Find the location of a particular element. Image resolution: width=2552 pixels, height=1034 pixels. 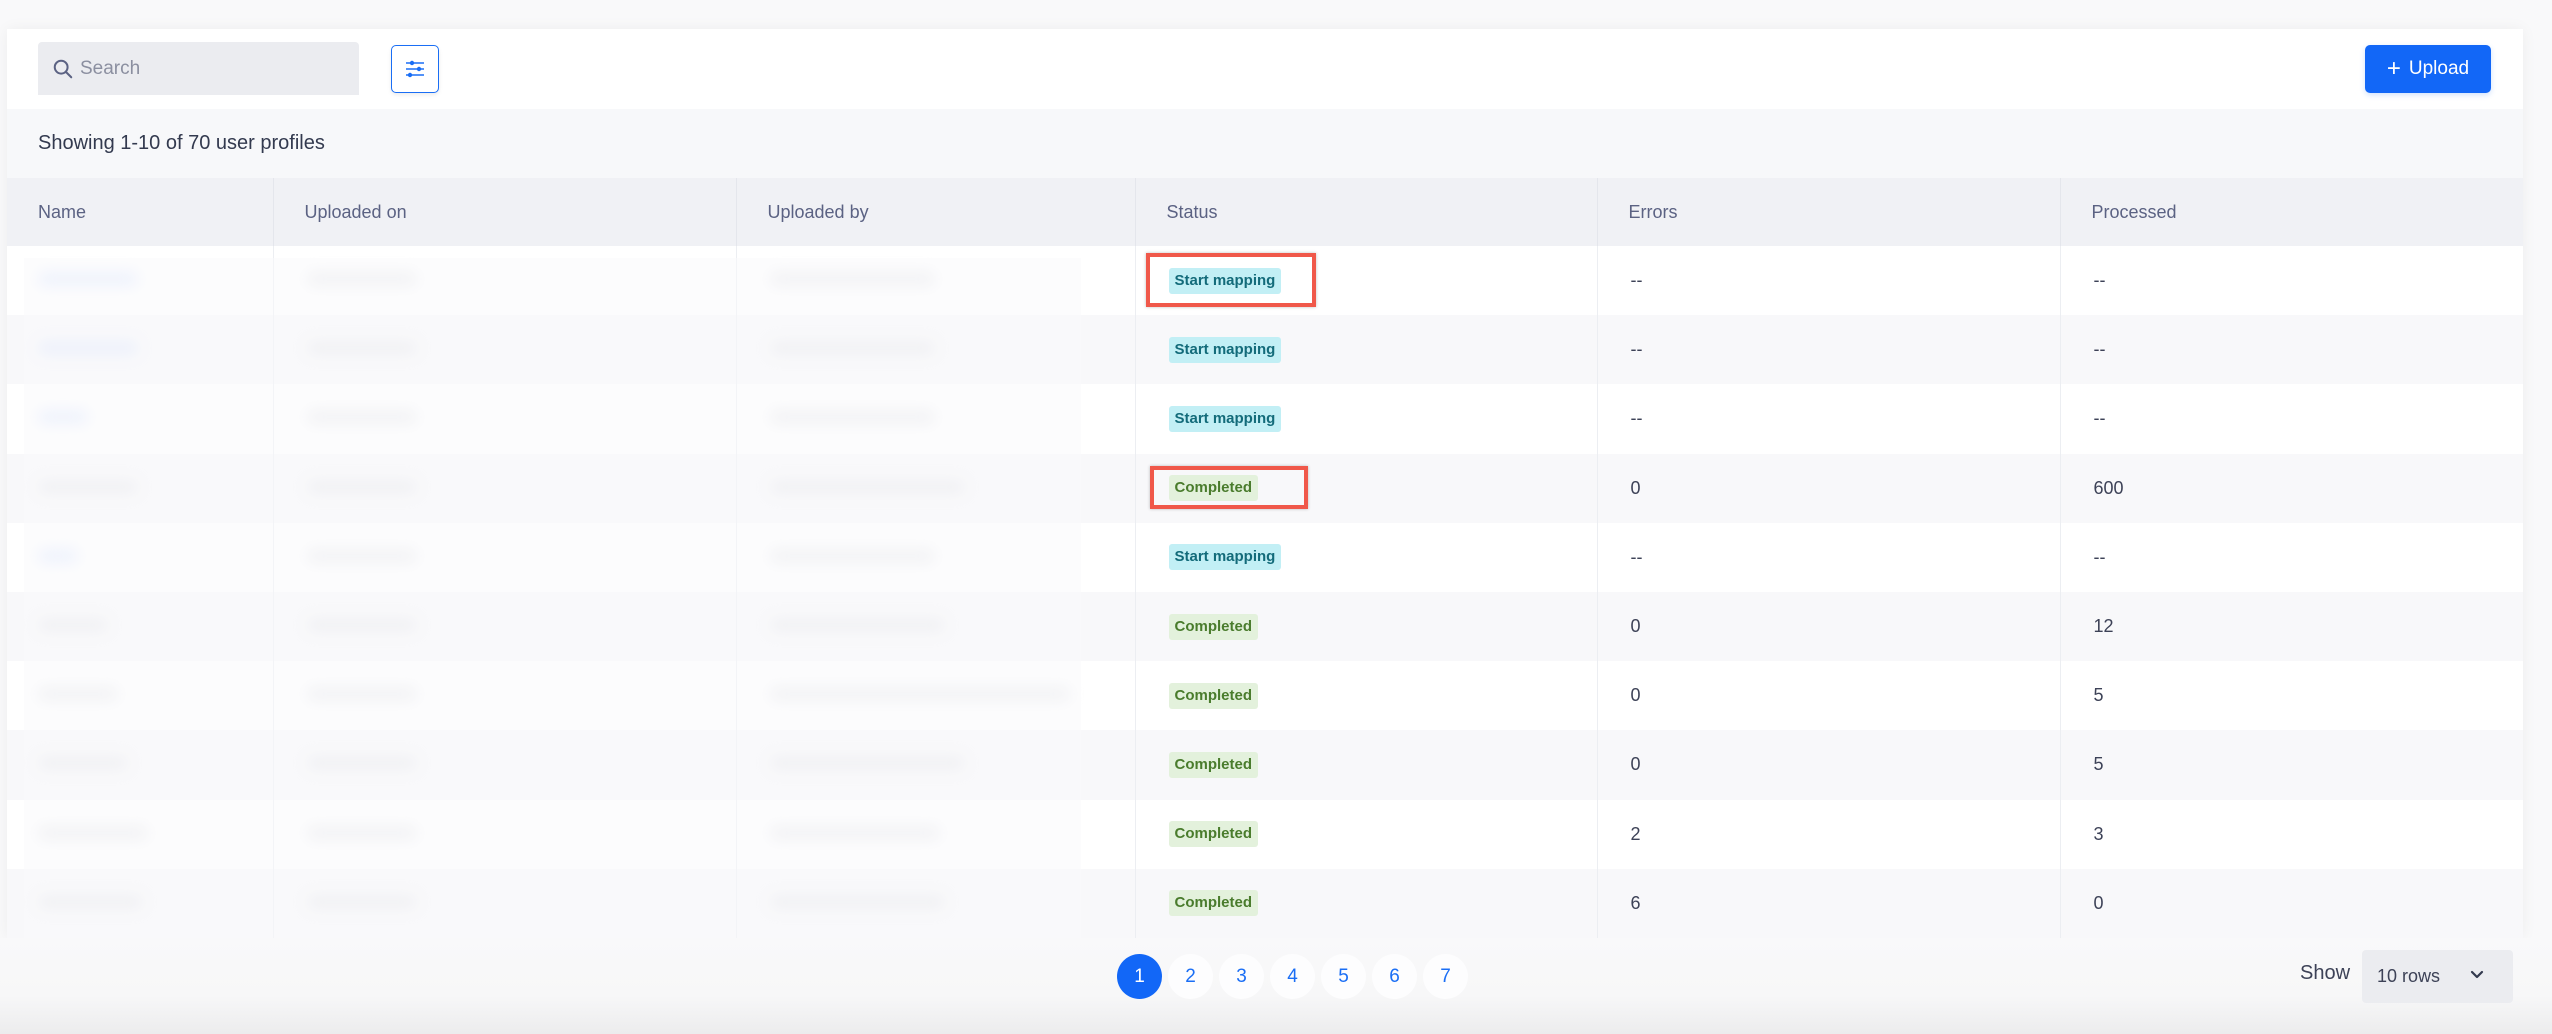

table-row: Completed 0 600 is located at coordinates (1265, 488).